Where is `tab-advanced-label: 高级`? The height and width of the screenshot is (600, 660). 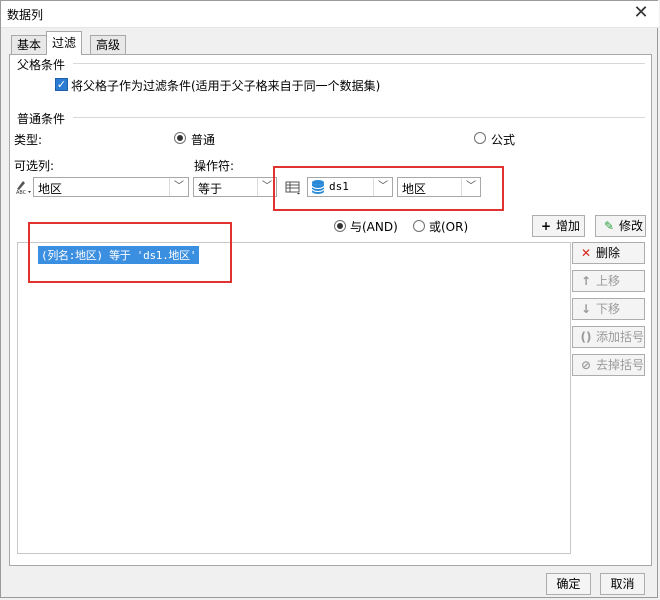 tab-advanced-label: 高级 is located at coordinates (108, 45).